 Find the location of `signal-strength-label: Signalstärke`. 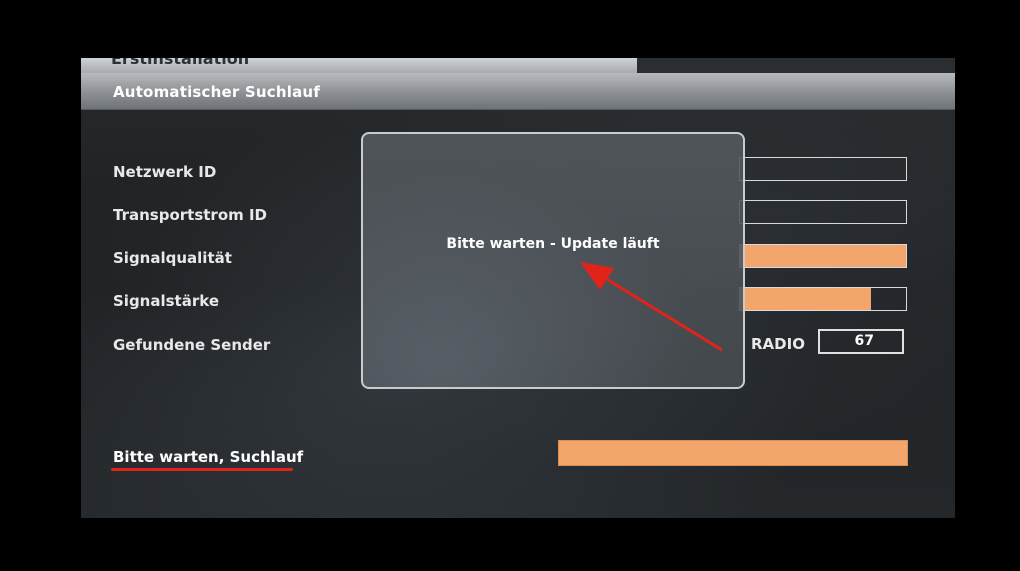

signal-strength-label: Signalstärke is located at coordinates (166, 301).